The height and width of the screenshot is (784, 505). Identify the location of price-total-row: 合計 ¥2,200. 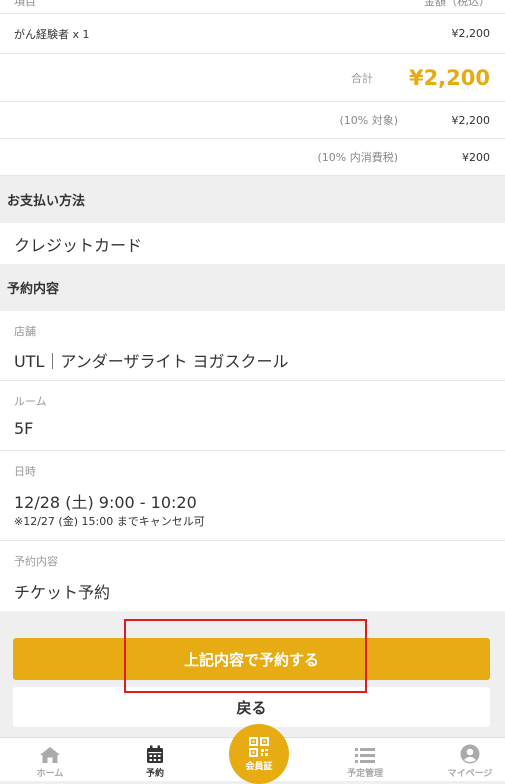
(252, 78).